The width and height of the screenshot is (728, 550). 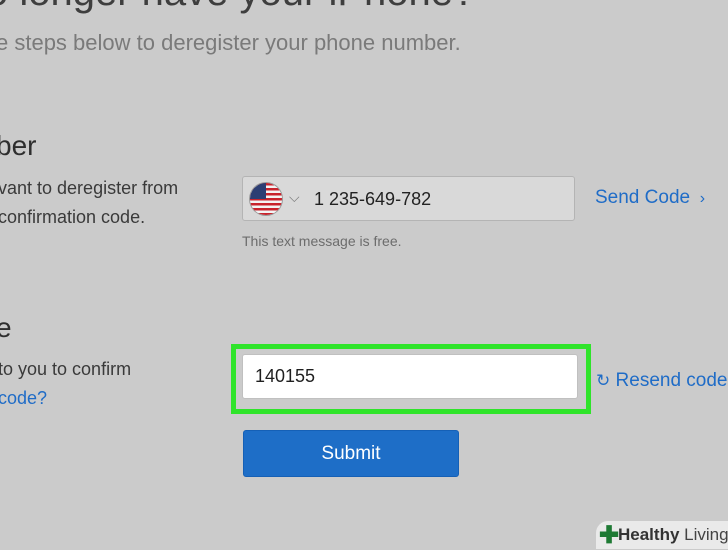 What do you see at coordinates (18, 145) in the screenshot?
I see `phone-number-heading: ber` at bounding box center [18, 145].